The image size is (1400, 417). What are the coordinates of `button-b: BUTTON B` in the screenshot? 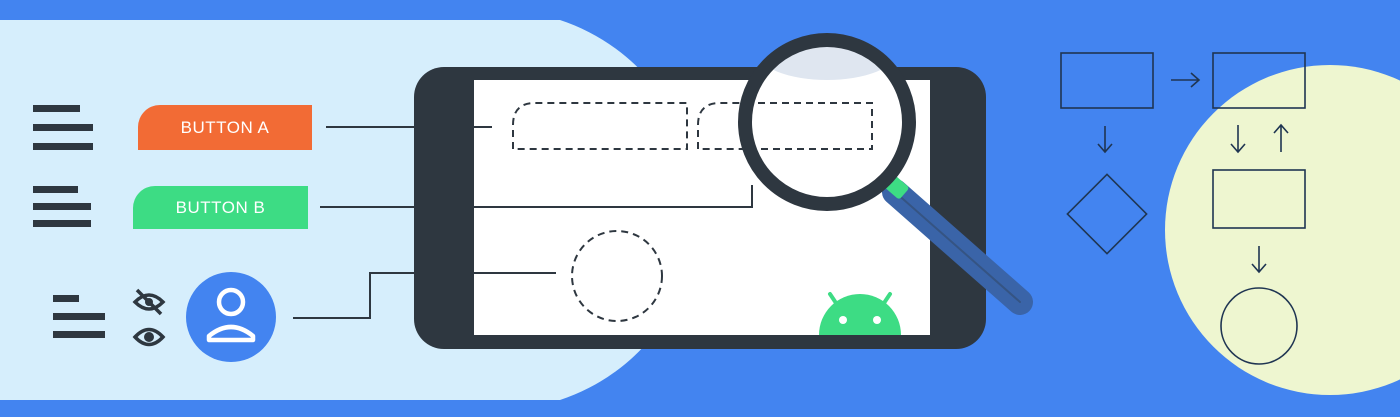 It's located at (220, 207).